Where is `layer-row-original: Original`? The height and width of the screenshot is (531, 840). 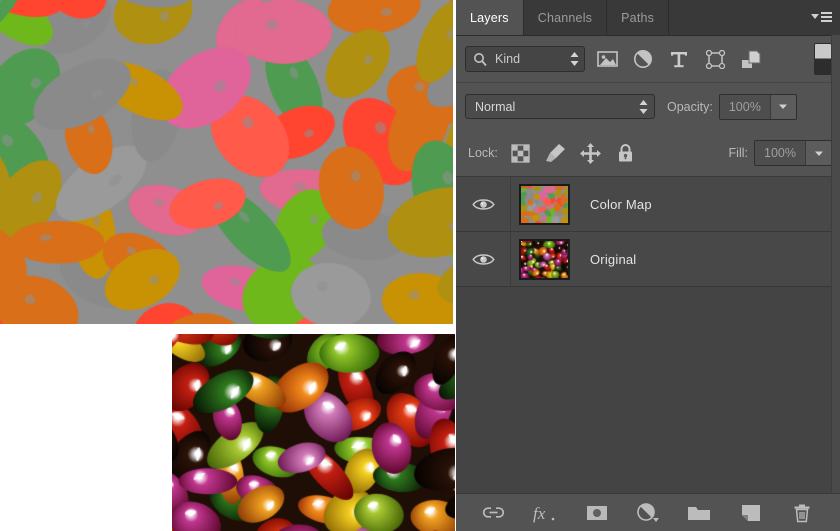
layer-row-original: Original is located at coordinates (648, 259).